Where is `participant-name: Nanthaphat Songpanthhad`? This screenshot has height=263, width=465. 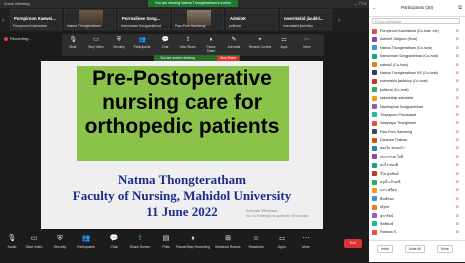 participant-name: Nanthaphat Songpanthhad is located at coordinates (401, 106).